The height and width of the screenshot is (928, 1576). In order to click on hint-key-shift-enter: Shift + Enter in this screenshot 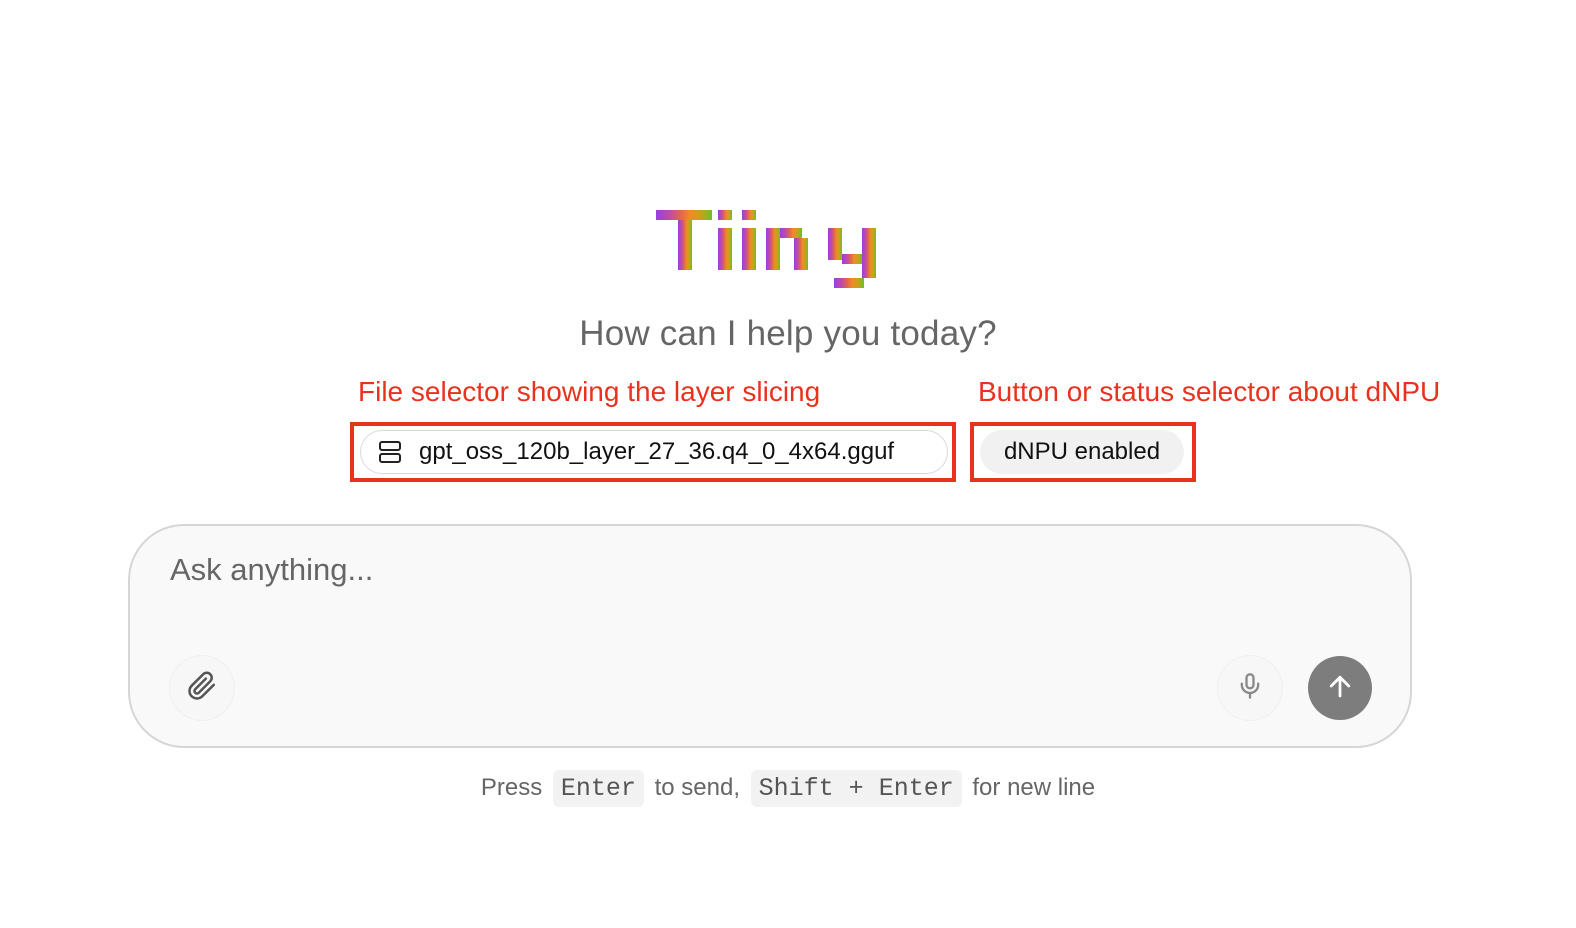, I will do `click(856, 788)`.